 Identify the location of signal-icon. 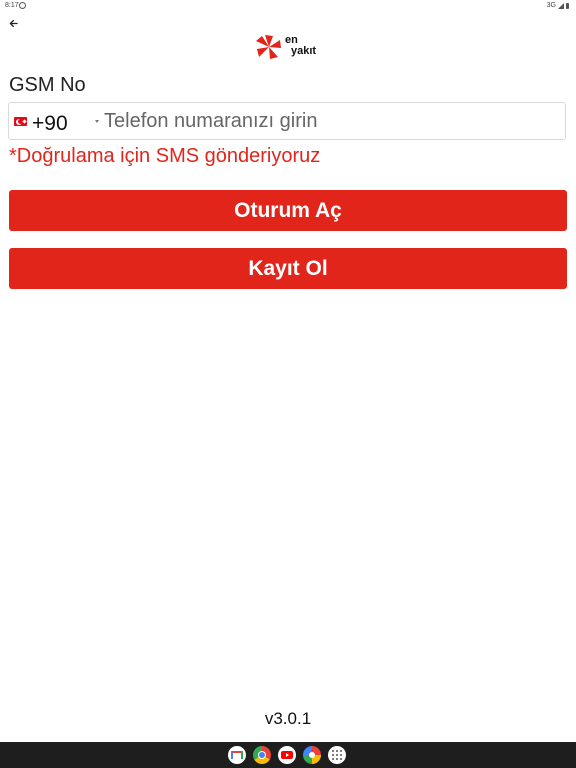
(561, 5).